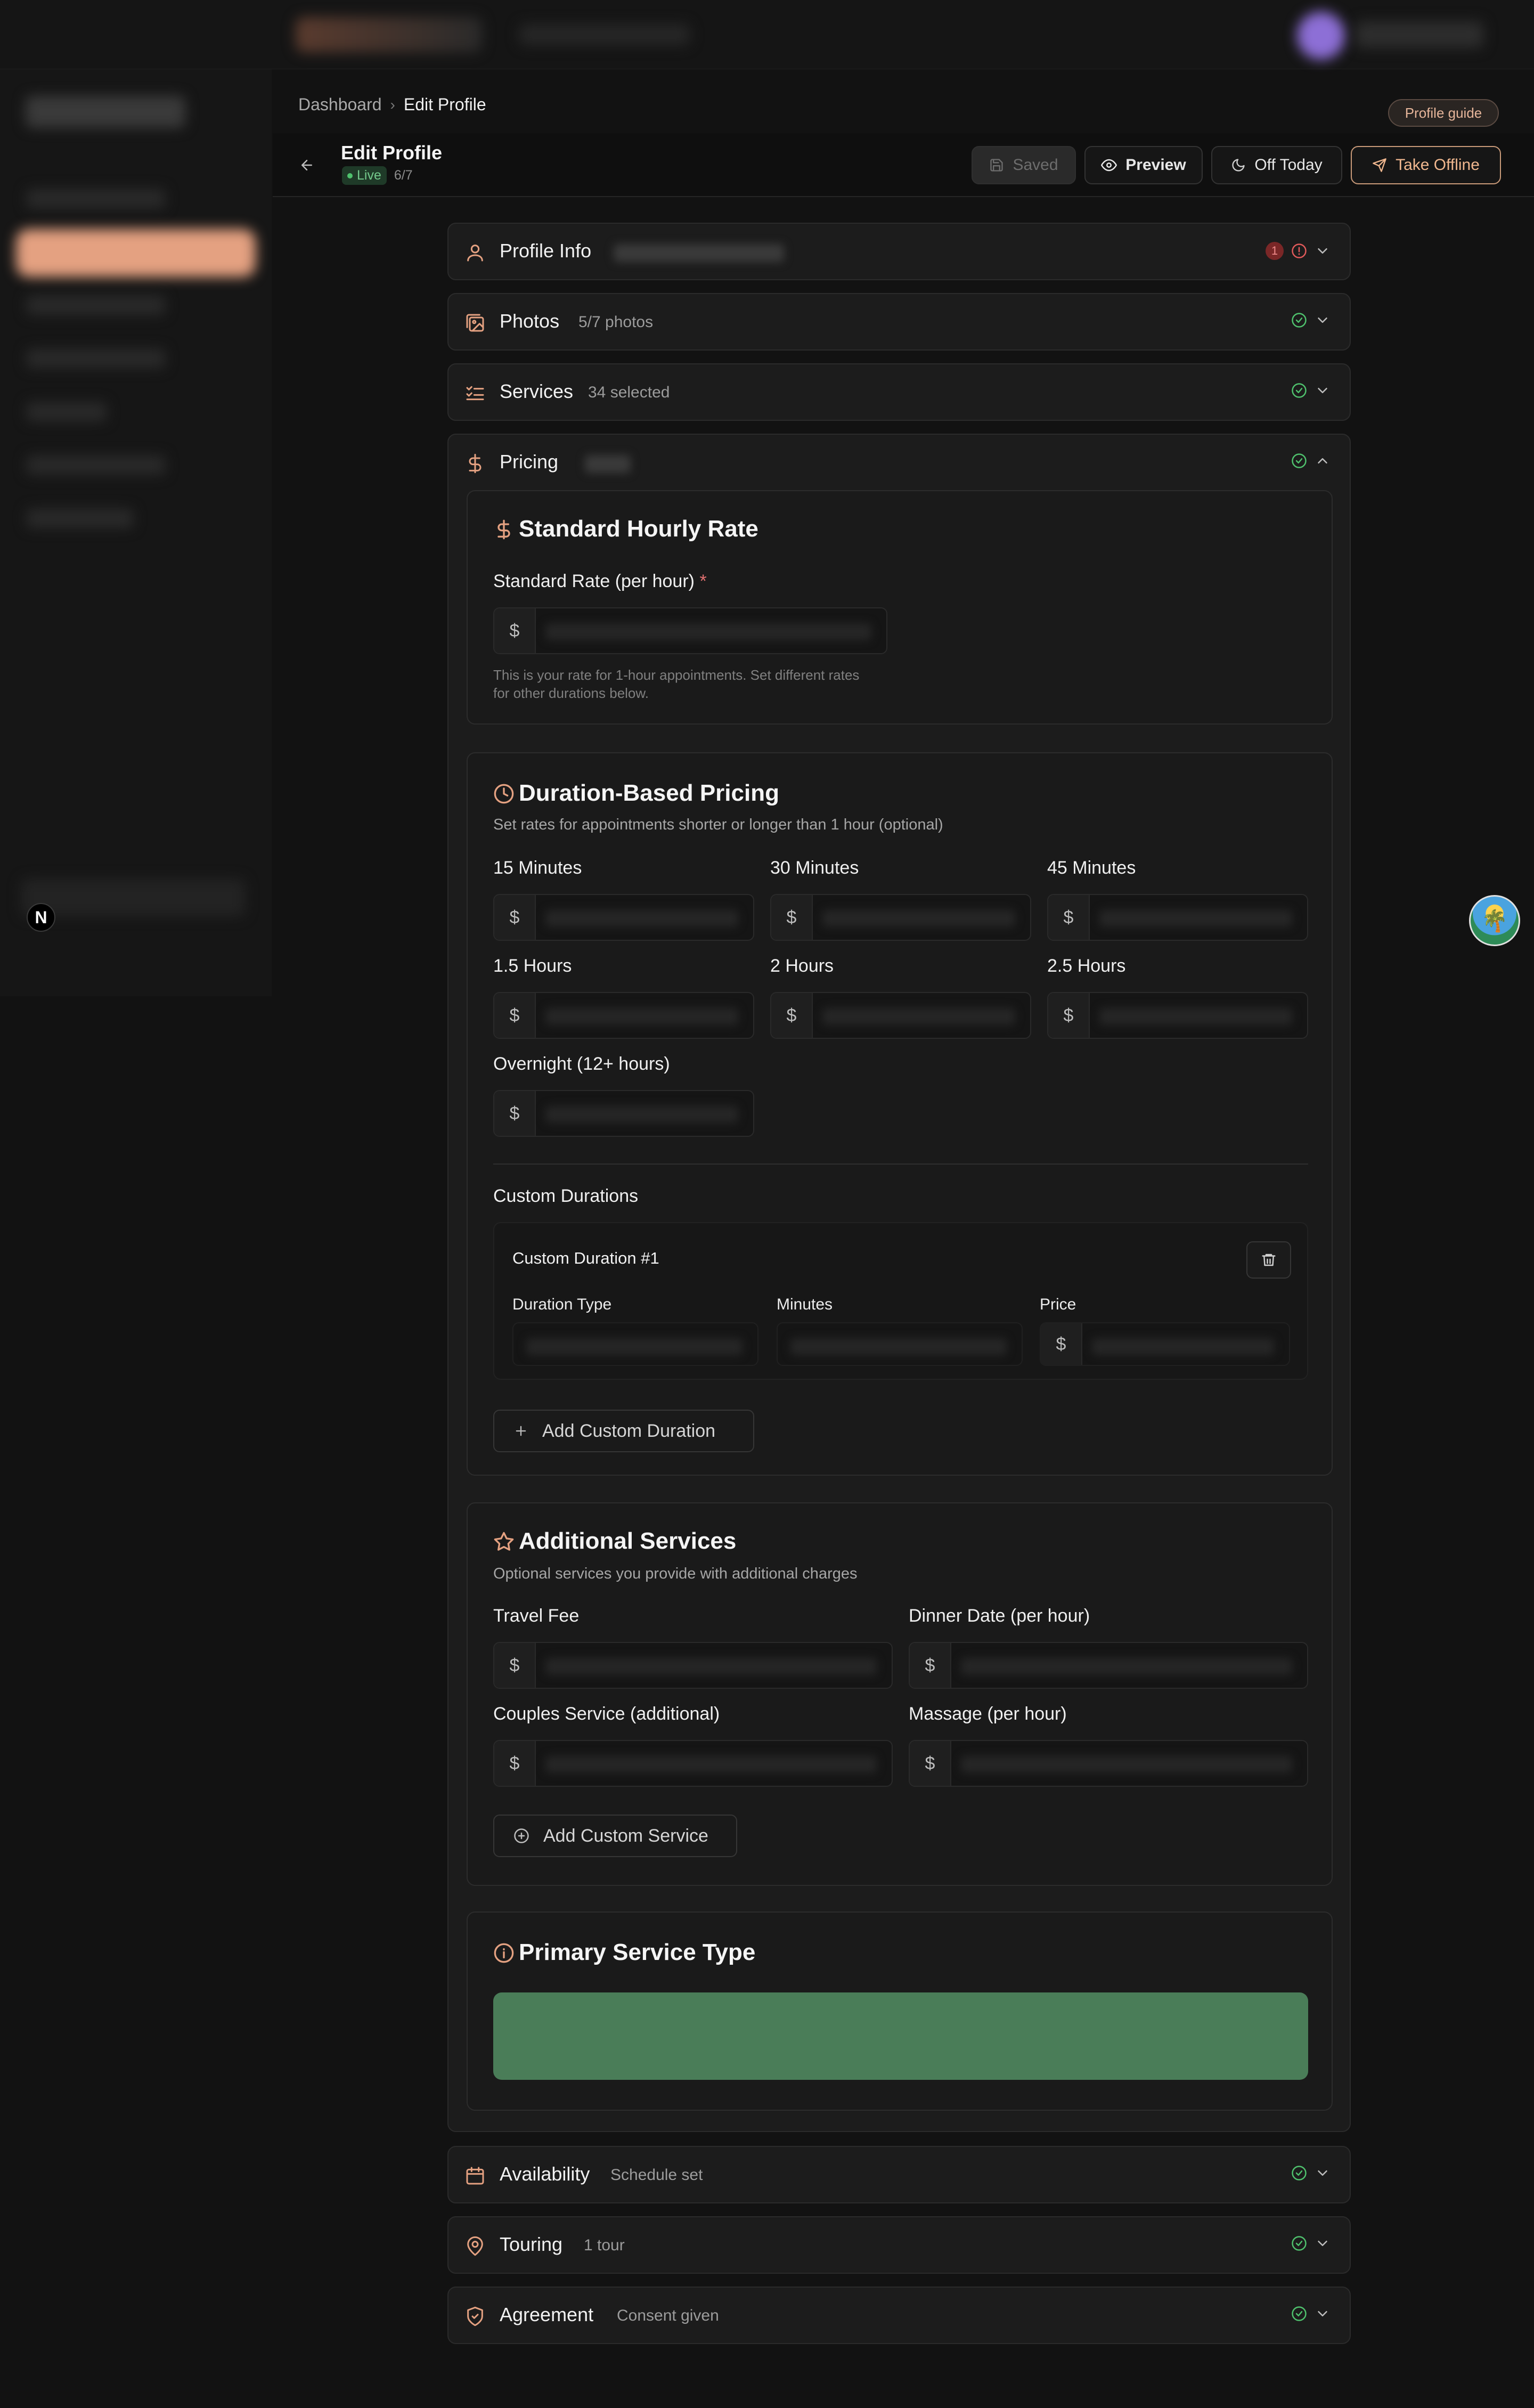 The width and height of the screenshot is (1534, 2408). Describe the element at coordinates (136, 253) in the screenshot. I see `sidebar-item-active` at that location.